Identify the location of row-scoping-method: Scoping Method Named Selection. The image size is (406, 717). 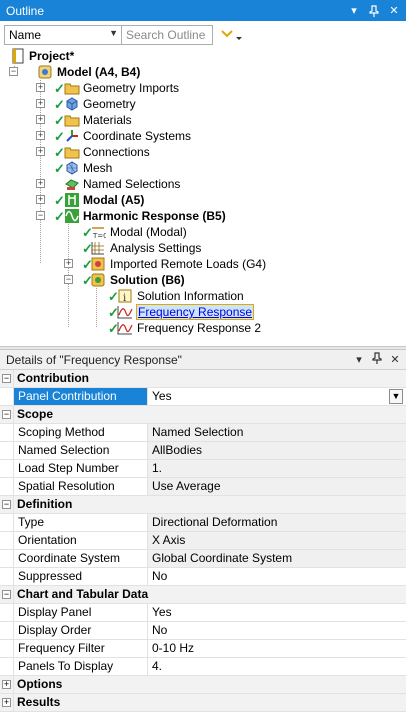
(203, 433).